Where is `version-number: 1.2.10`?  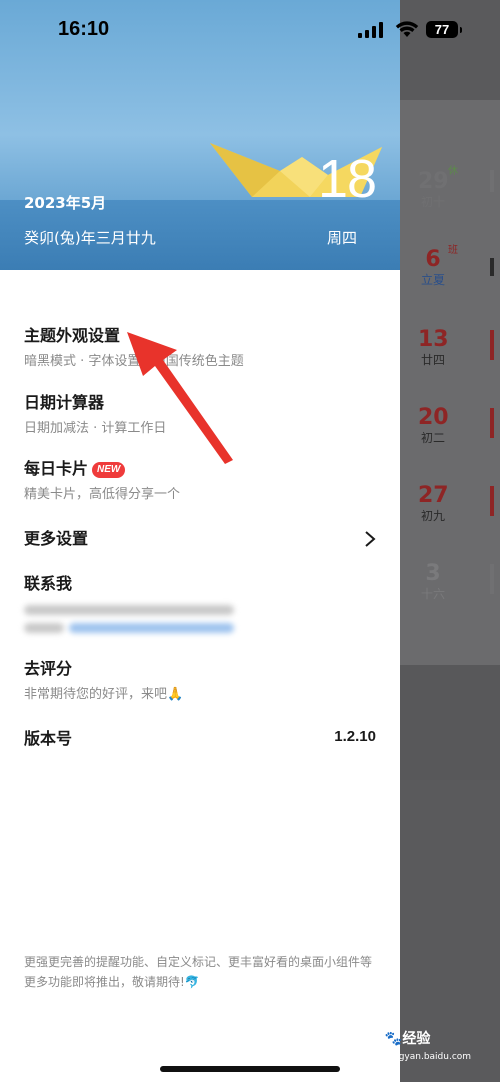
version-number: 1.2.10 is located at coordinates (355, 736).